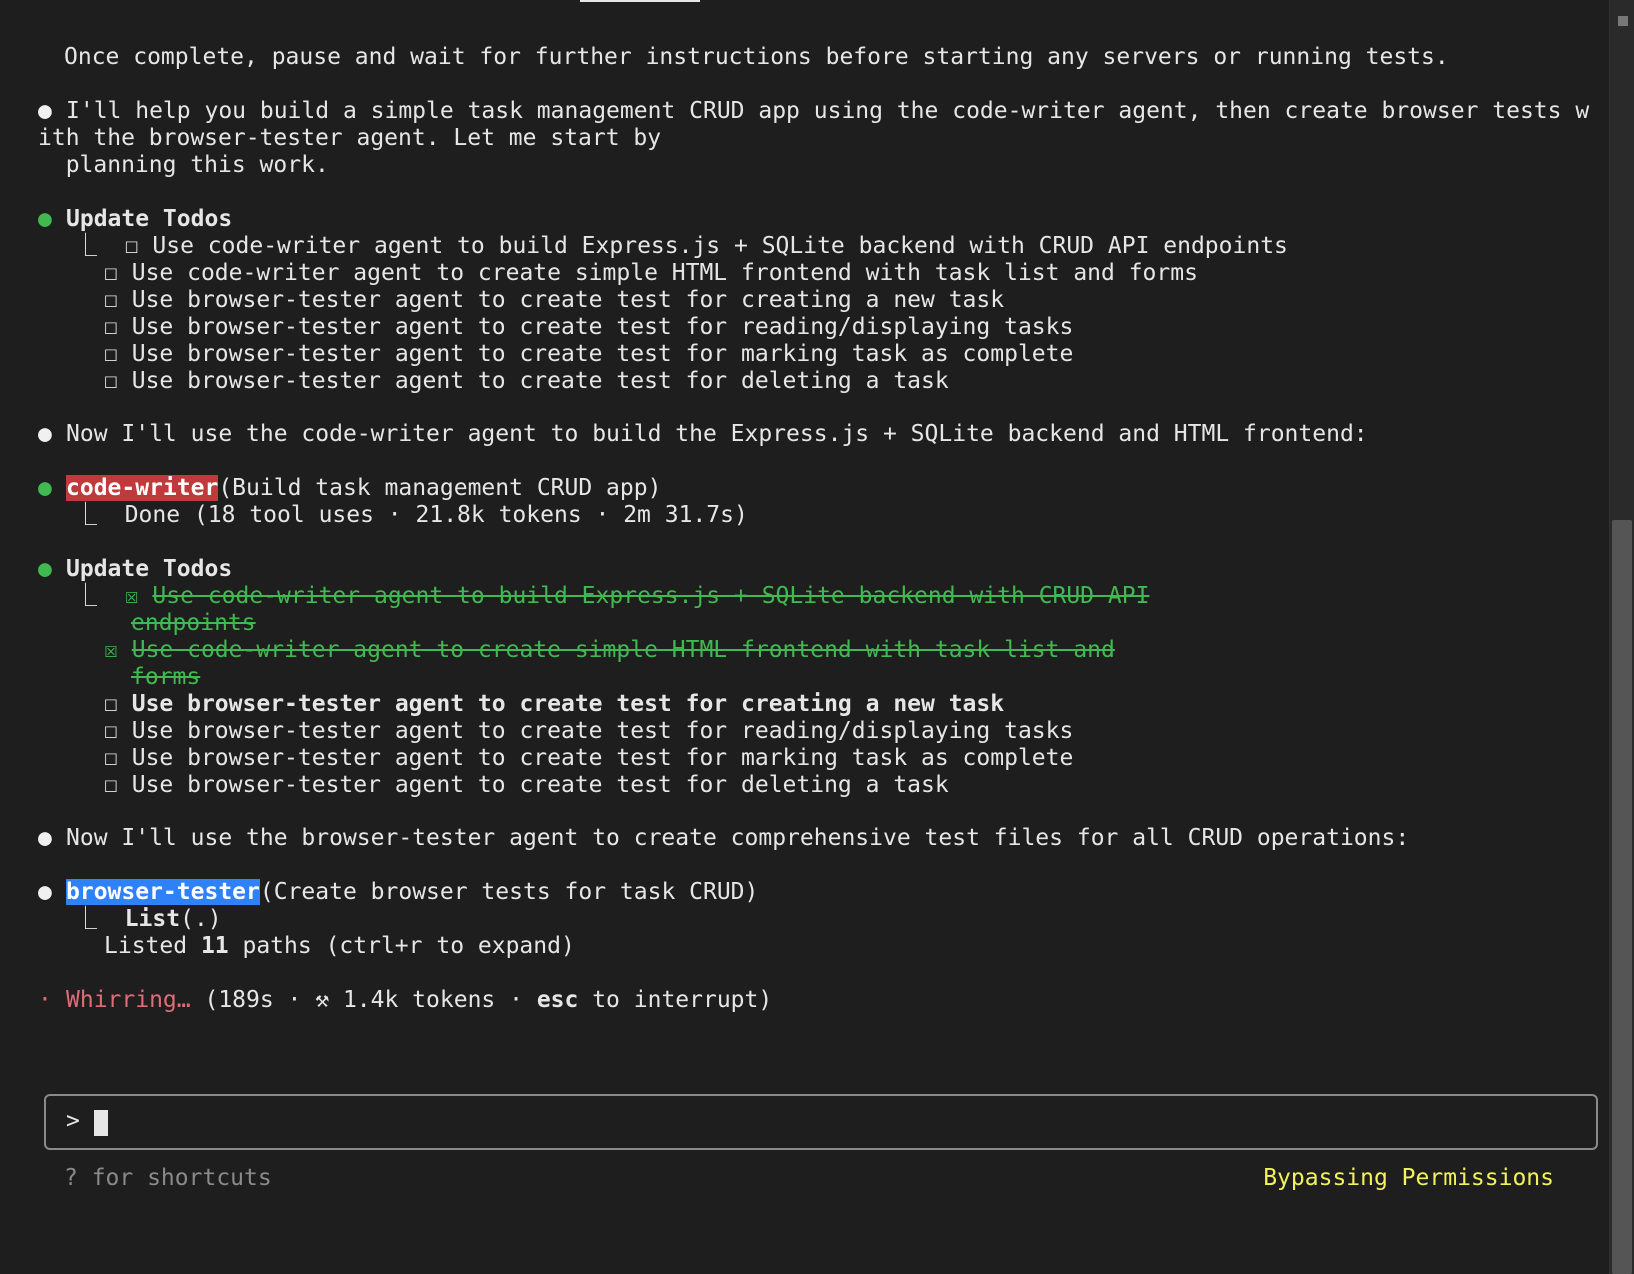 The image size is (1634, 1274). I want to click on scrollbar-thumb, so click(1622, 897).